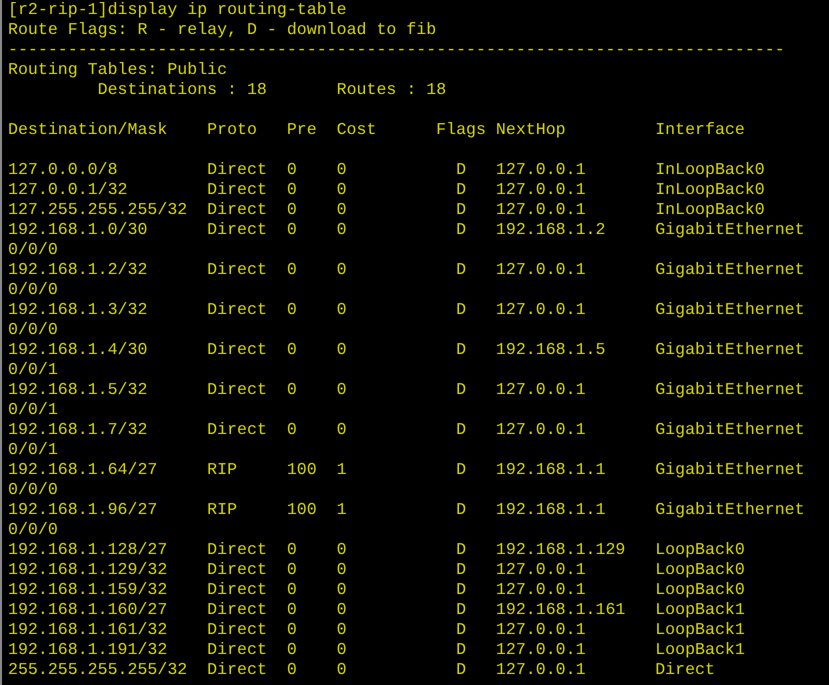  I want to click on table-cell-text: 192.168.1.128/27, so click(88, 550).